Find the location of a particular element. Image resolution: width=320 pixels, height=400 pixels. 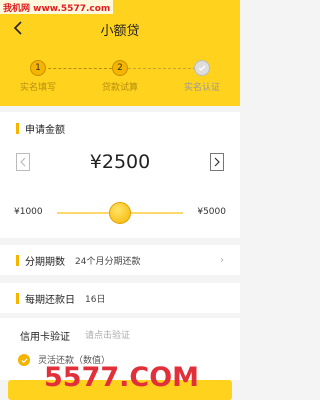

step-3-circle is located at coordinates (202, 68).